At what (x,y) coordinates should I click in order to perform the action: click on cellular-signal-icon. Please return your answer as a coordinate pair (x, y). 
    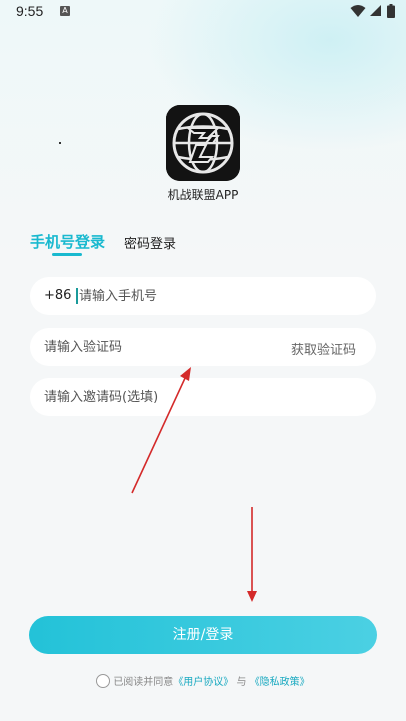
    Looking at the image, I should click on (375, 10).